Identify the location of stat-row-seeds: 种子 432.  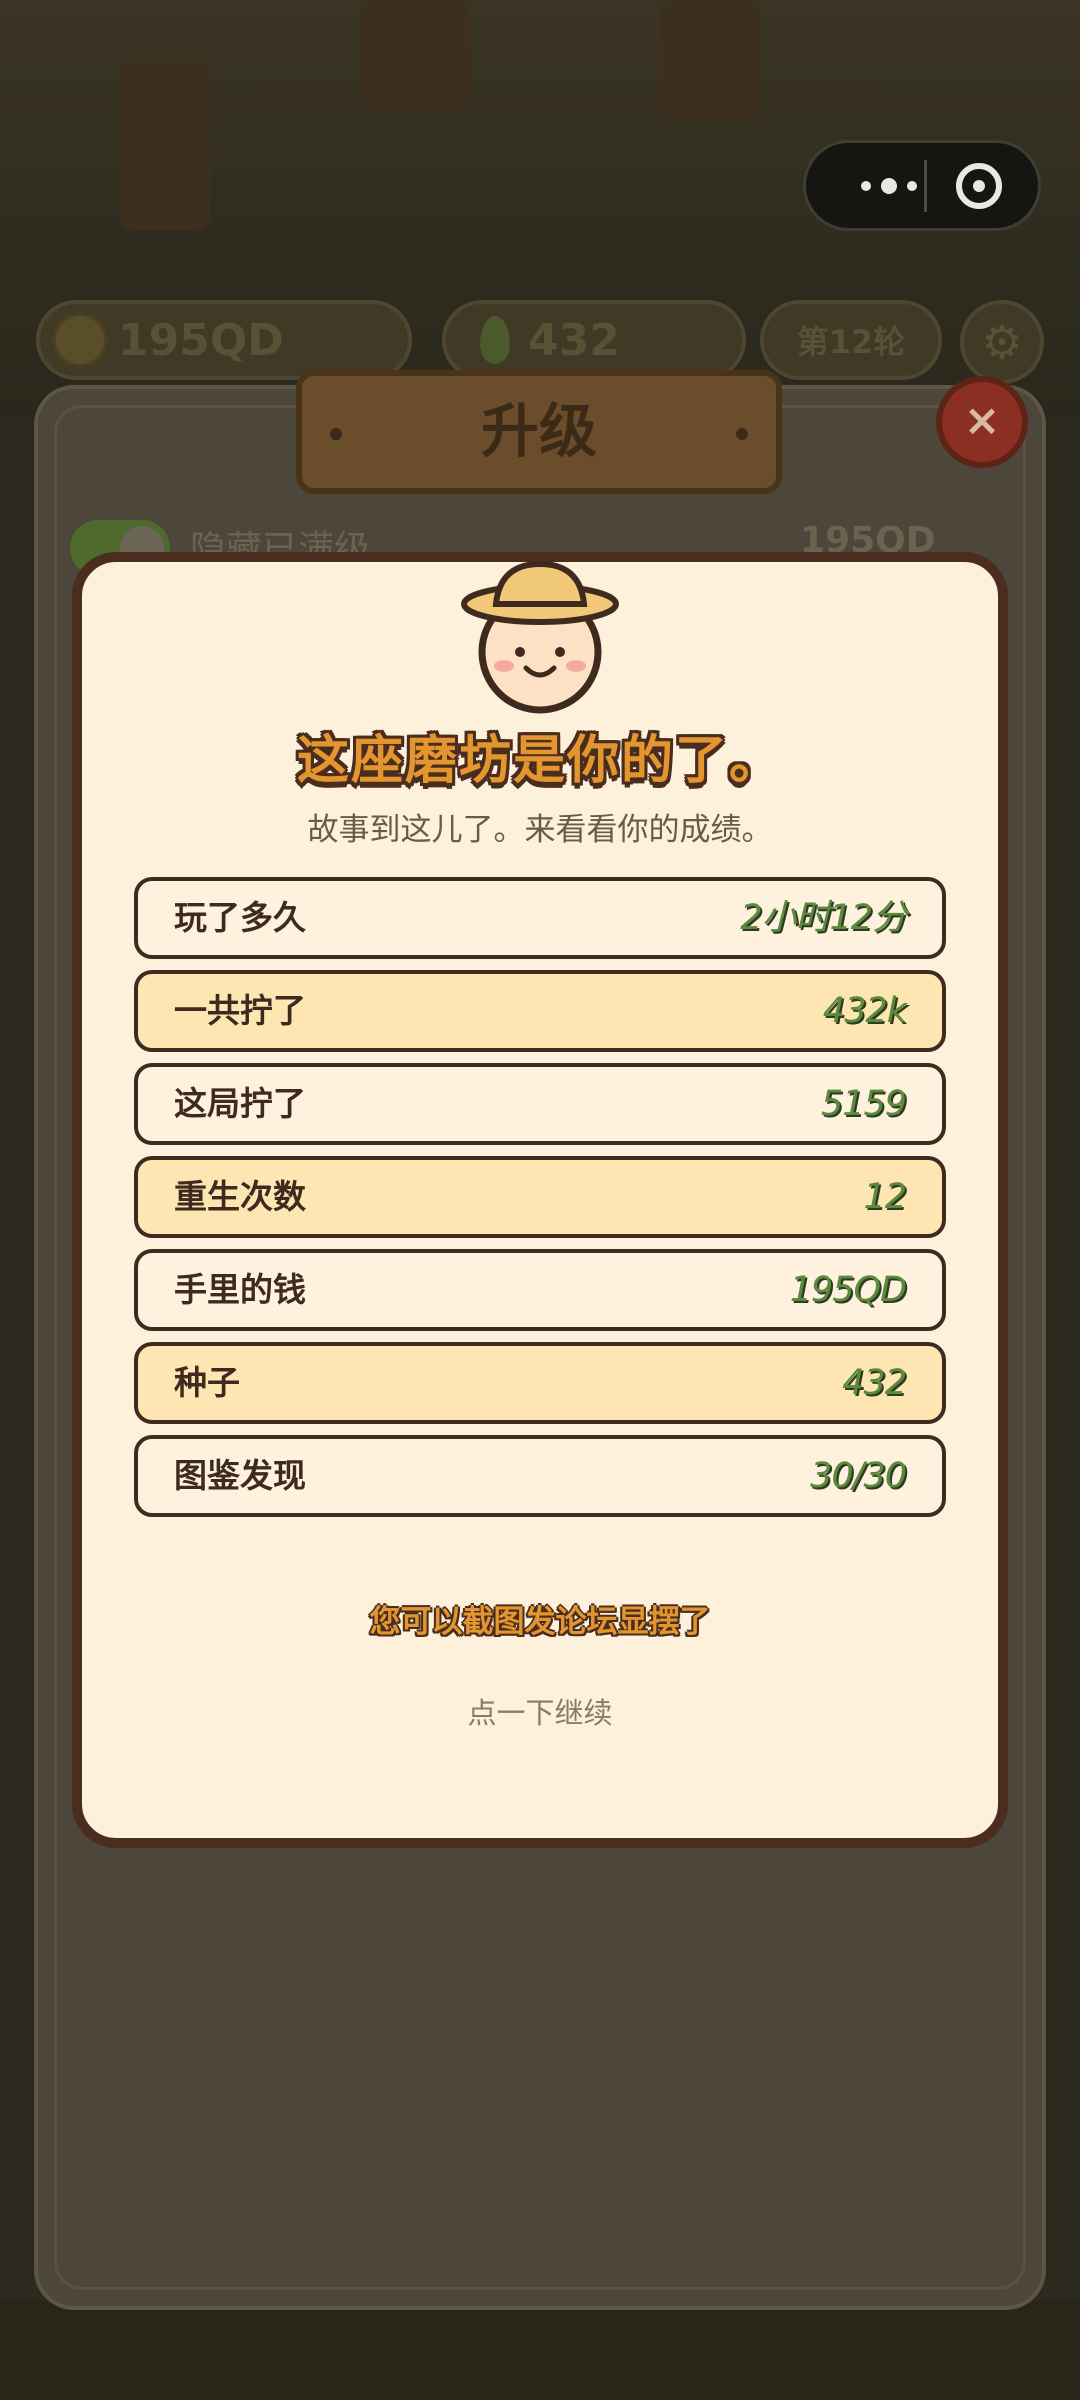
(540, 1383).